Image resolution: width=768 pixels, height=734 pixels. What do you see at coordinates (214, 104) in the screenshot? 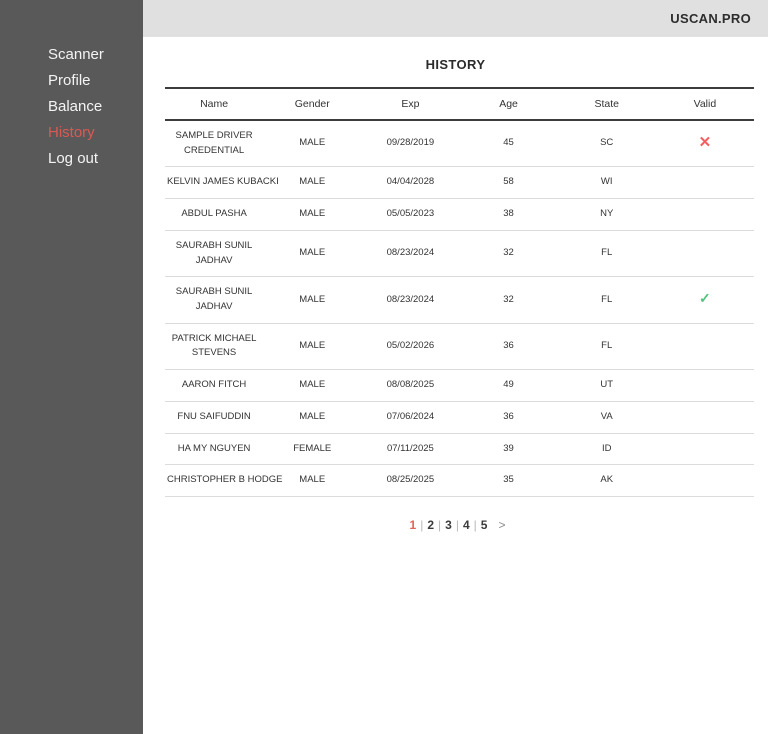
I see `column-header-name: Name` at bounding box center [214, 104].